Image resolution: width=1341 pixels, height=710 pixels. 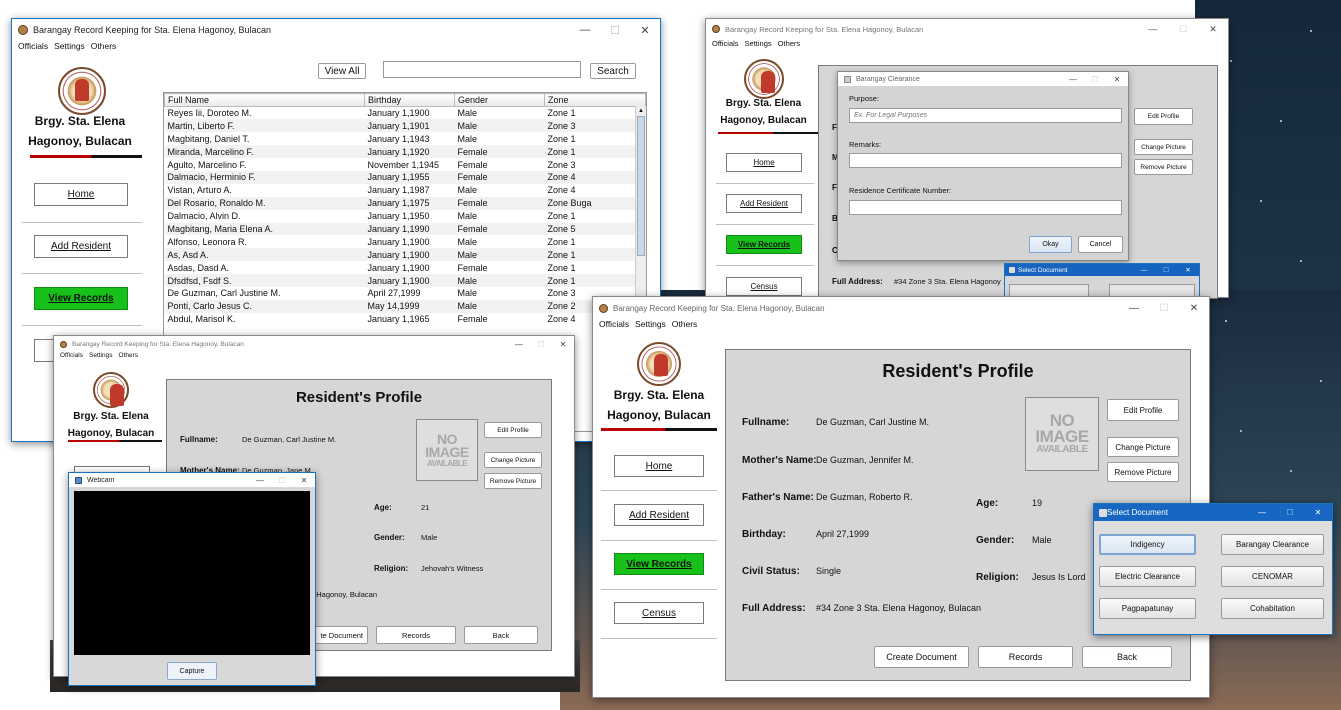 What do you see at coordinates (409, 100) in the screenshot?
I see `column-header: Birthday` at bounding box center [409, 100].